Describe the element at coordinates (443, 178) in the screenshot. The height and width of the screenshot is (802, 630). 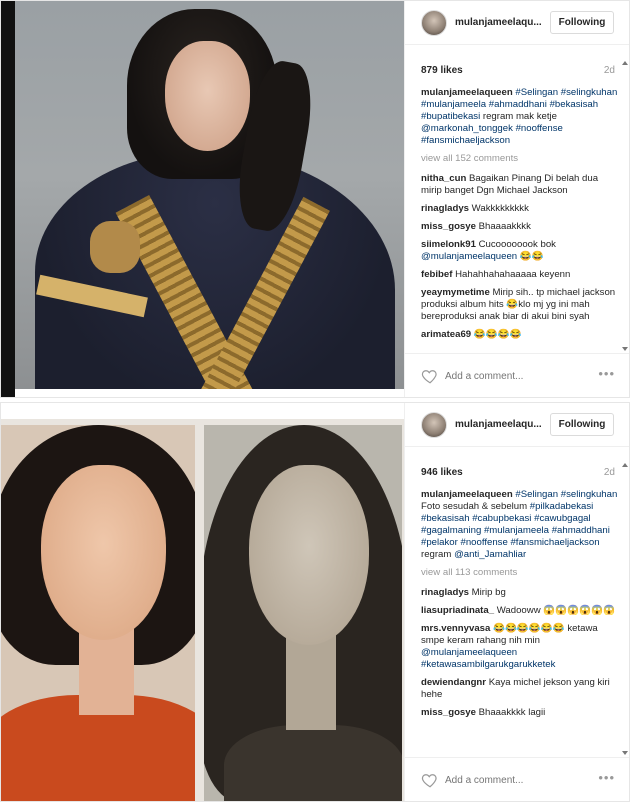
I see `comment-username: nitha_cun` at that location.